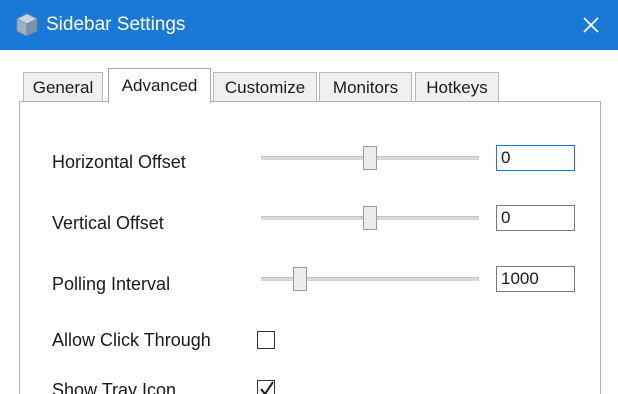  What do you see at coordinates (111, 284) in the screenshot?
I see `polling-interval-label: Polling Interval` at bounding box center [111, 284].